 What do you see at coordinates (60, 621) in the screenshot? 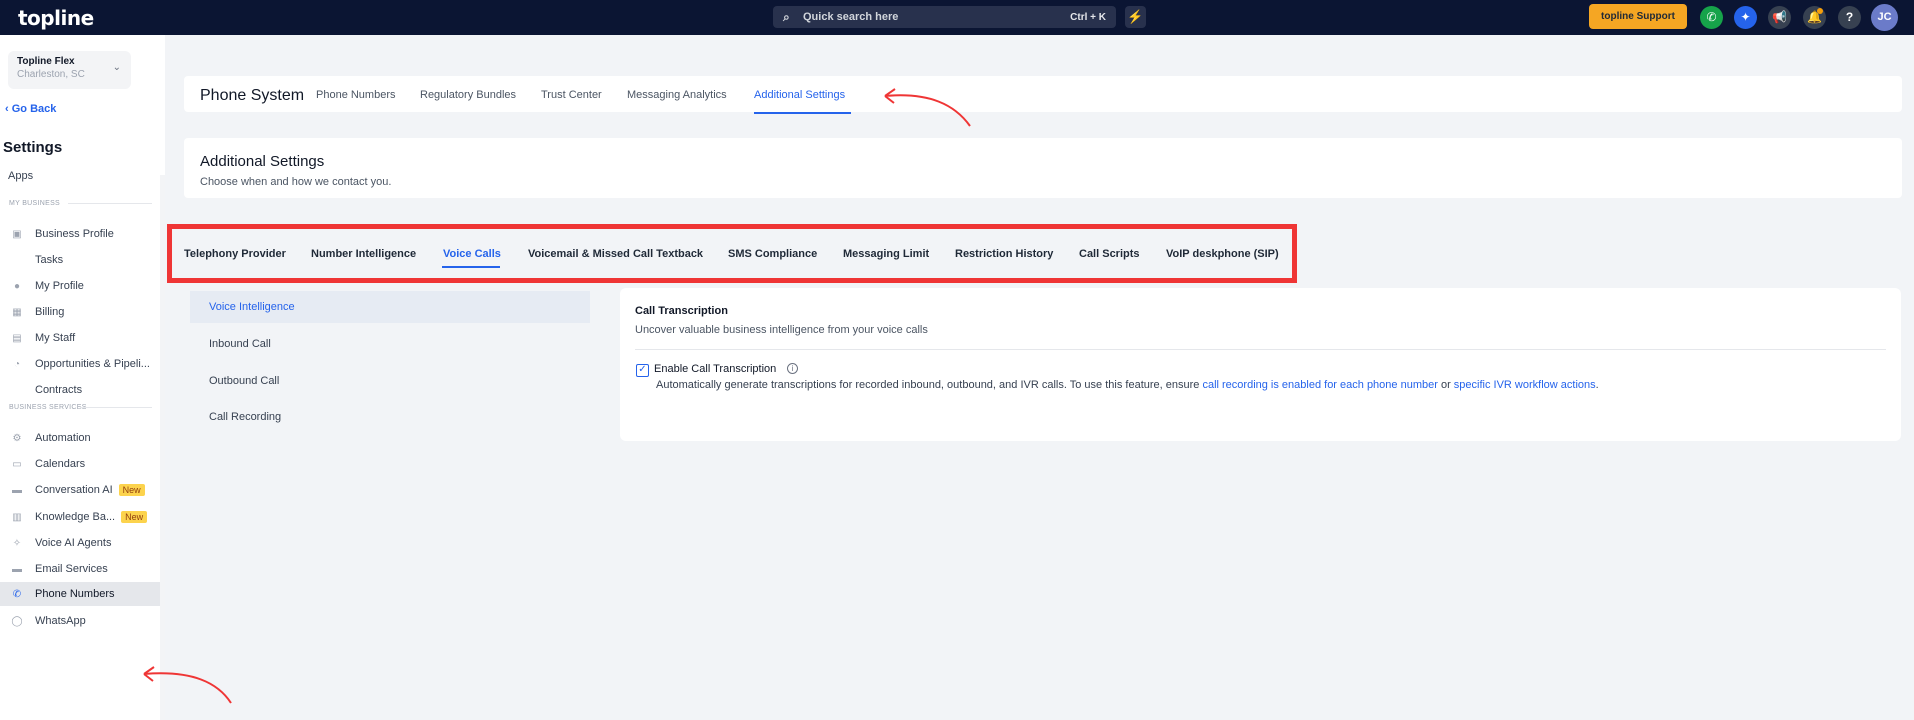
I see `sidebar-item-label: WhatsApp` at bounding box center [60, 621].